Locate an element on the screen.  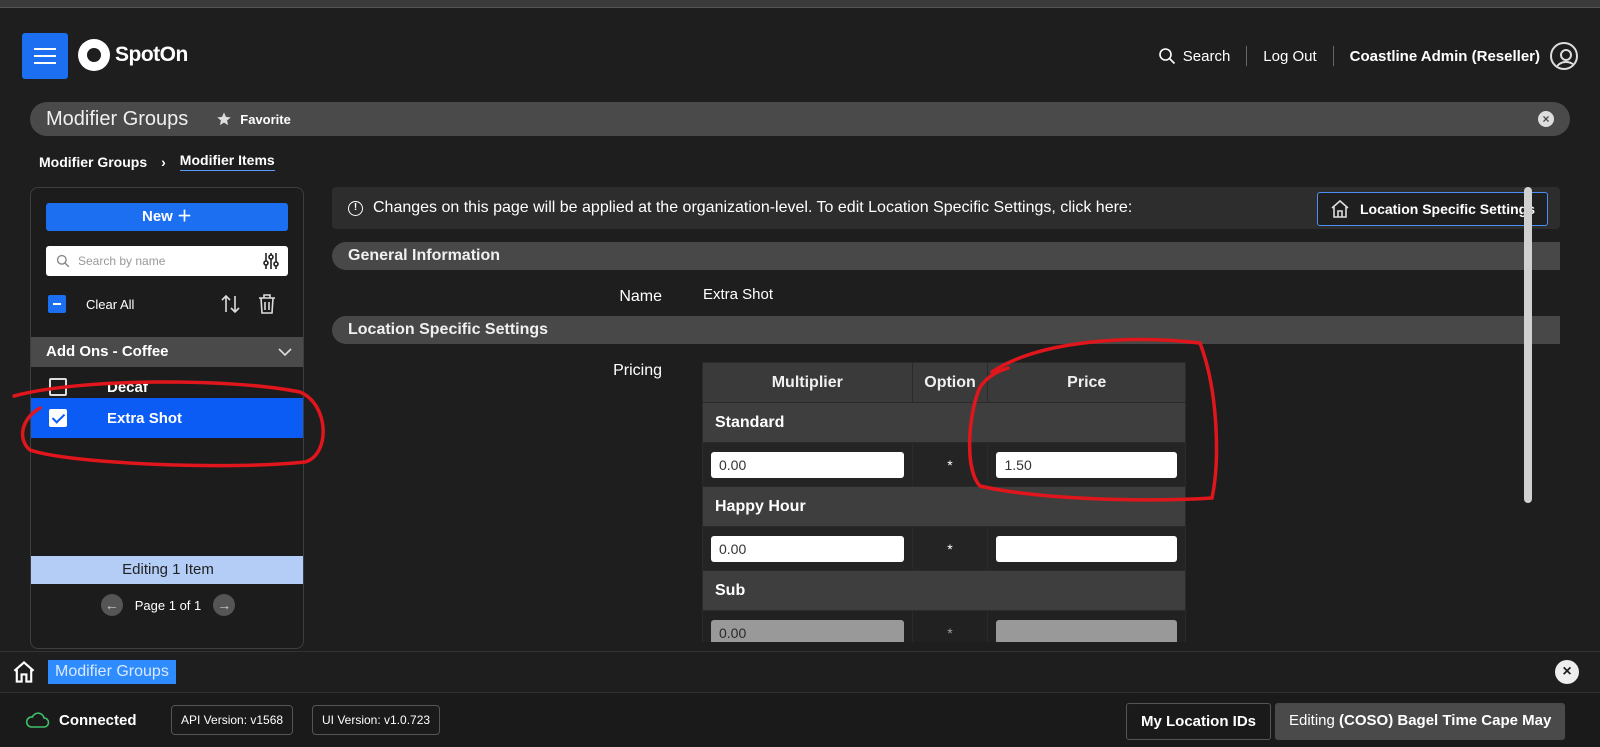
my-location-ids-button: My Location IDs is located at coordinates (1199, 721).